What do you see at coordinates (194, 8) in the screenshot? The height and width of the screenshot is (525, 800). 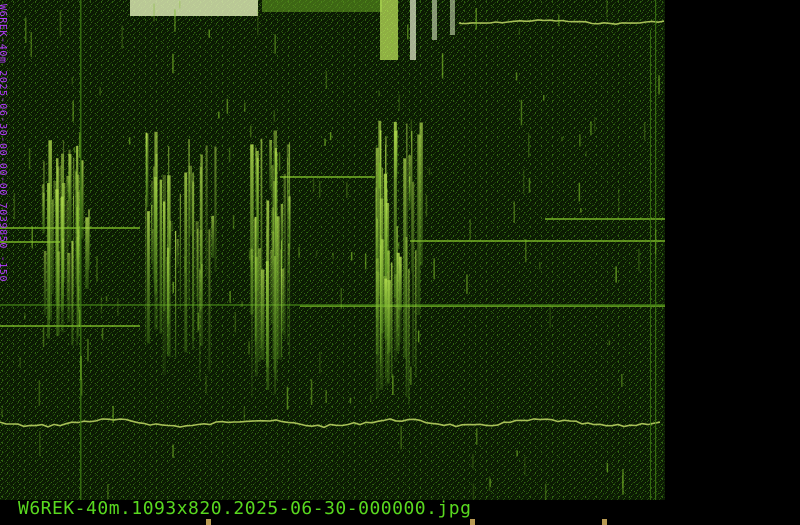 I see `strong-signal-blob` at bounding box center [194, 8].